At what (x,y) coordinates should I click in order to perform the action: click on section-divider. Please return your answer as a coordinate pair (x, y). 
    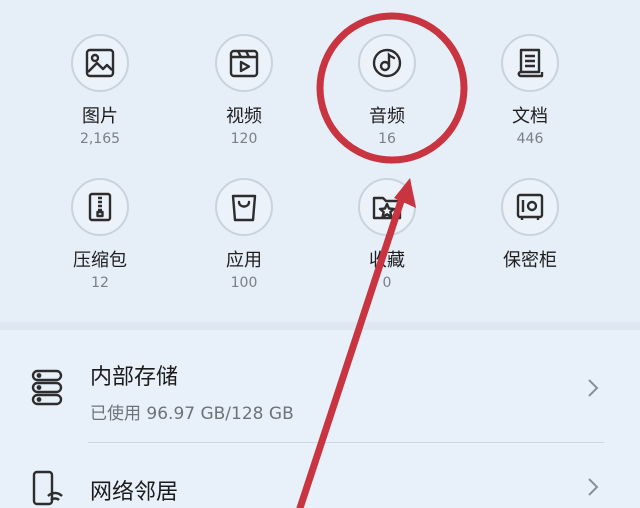
    Looking at the image, I should click on (320, 326).